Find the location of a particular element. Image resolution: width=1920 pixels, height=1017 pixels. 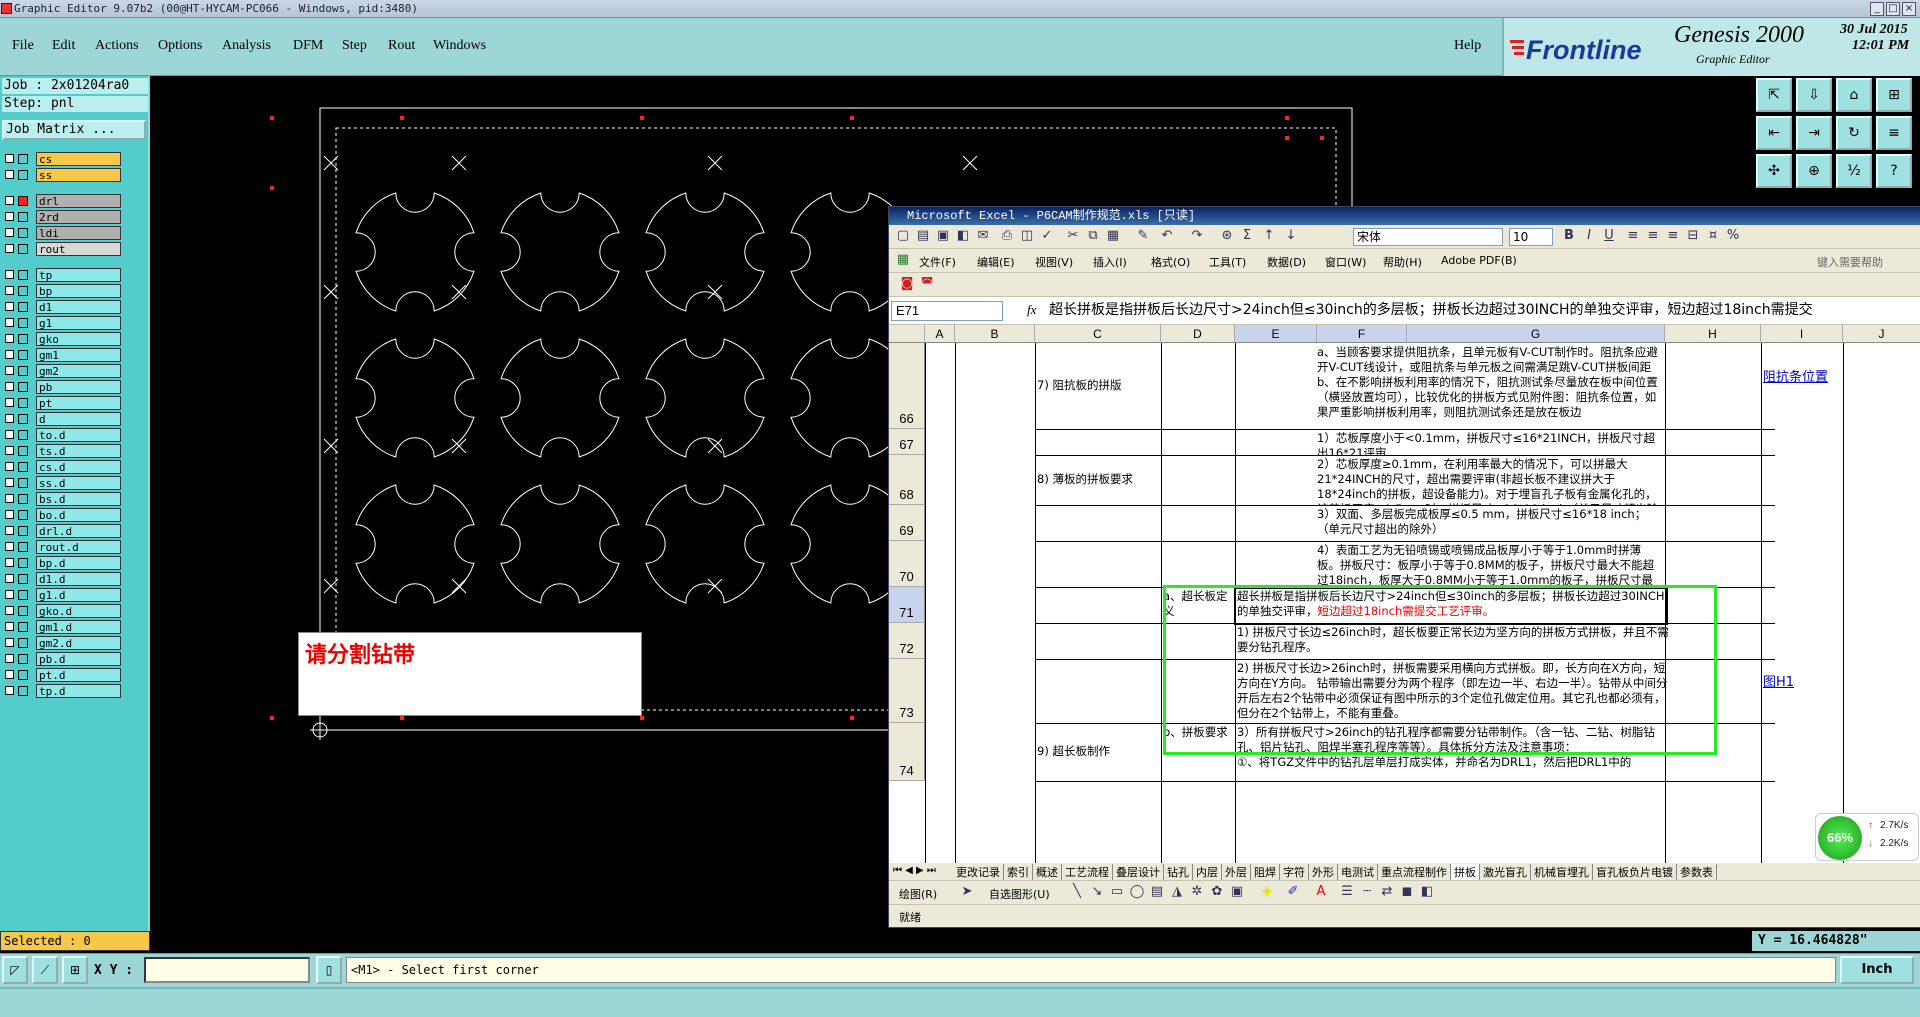

textbox-icon: ▤ is located at coordinates (1157, 892).